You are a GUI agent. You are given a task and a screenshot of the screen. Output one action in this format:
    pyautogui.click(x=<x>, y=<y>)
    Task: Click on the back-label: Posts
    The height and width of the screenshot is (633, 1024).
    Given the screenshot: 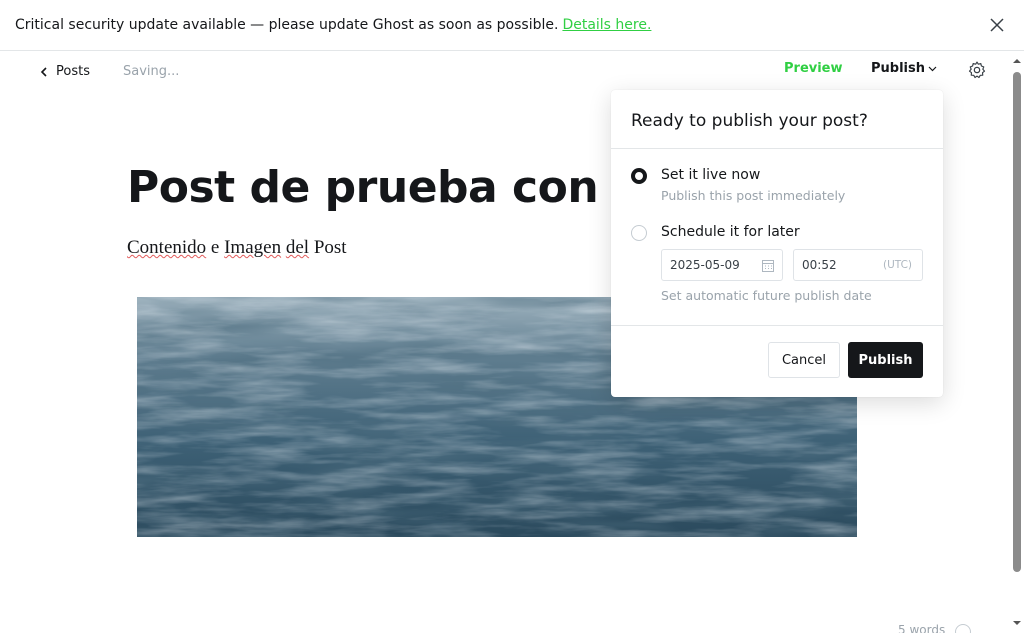 What is the action you would take?
    pyautogui.click(x=73, y=71)
    